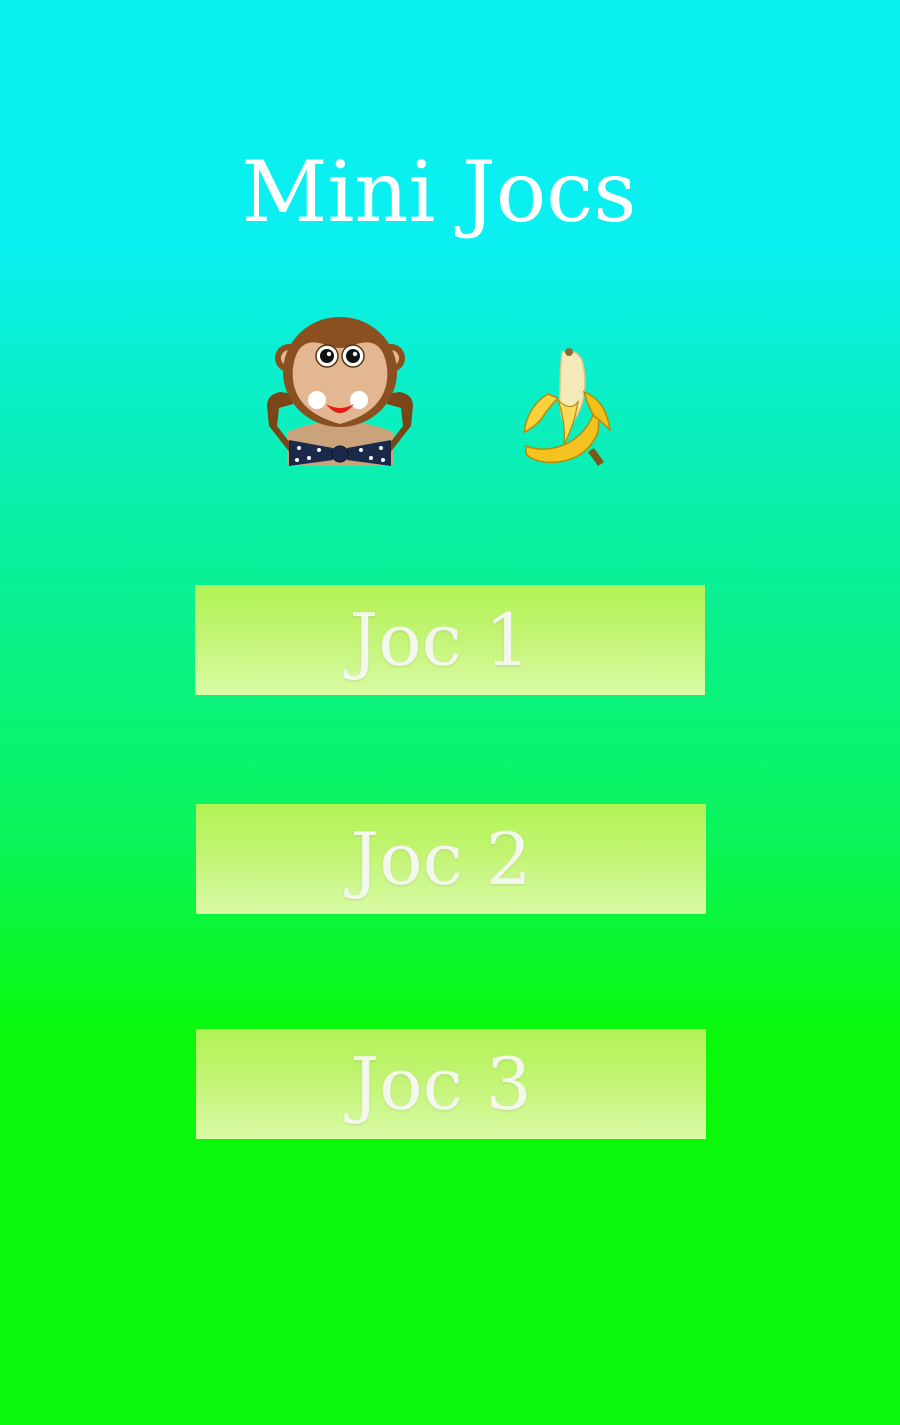 The image size is (900, 1425). I want to click on game-2-label: Joc 2, so click(441, 859).